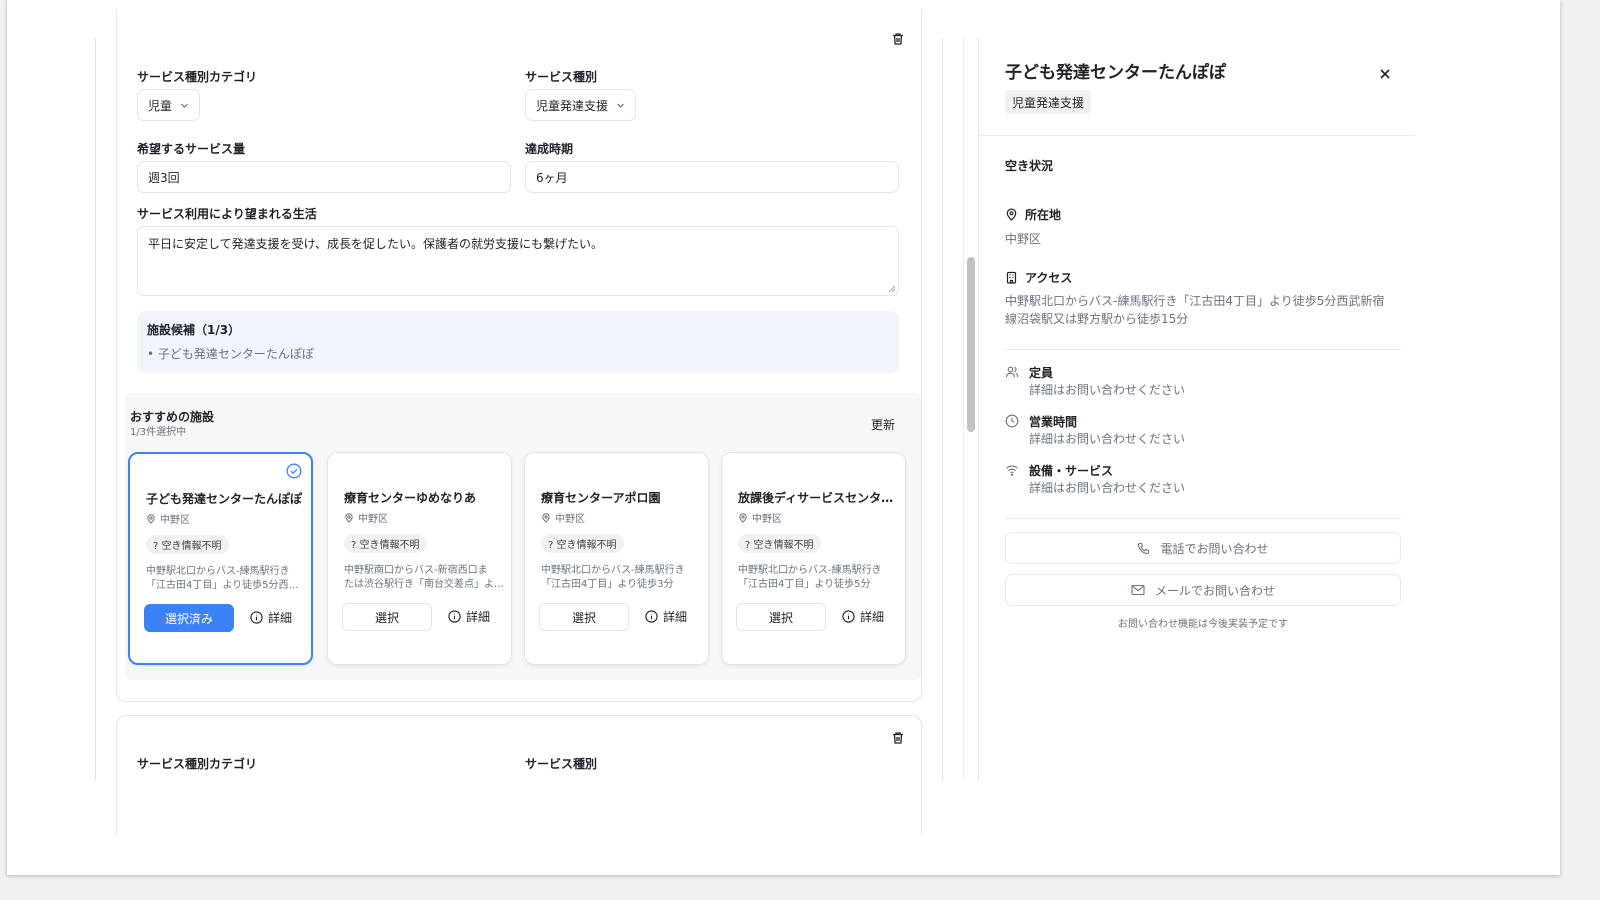  What do you see at coordinates (224, 499) in the screenshot?
I see `facility-name: 子ども発達センターたんぽぽ` at bounding box center [224, 499].